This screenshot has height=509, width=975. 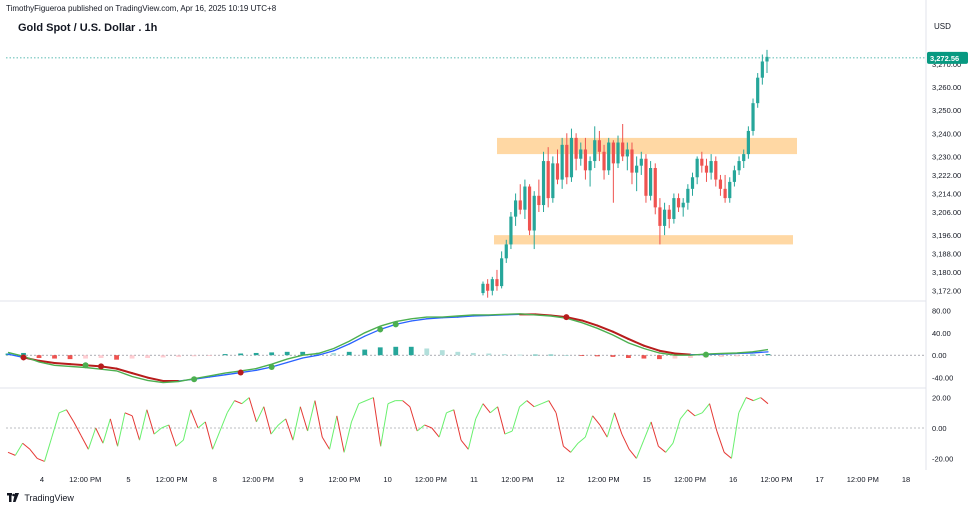 What do you see at coordinates (942, 458) in the screenshot?
I see `rsi-tick-label: -20.00` at bounding box center [942, 458].